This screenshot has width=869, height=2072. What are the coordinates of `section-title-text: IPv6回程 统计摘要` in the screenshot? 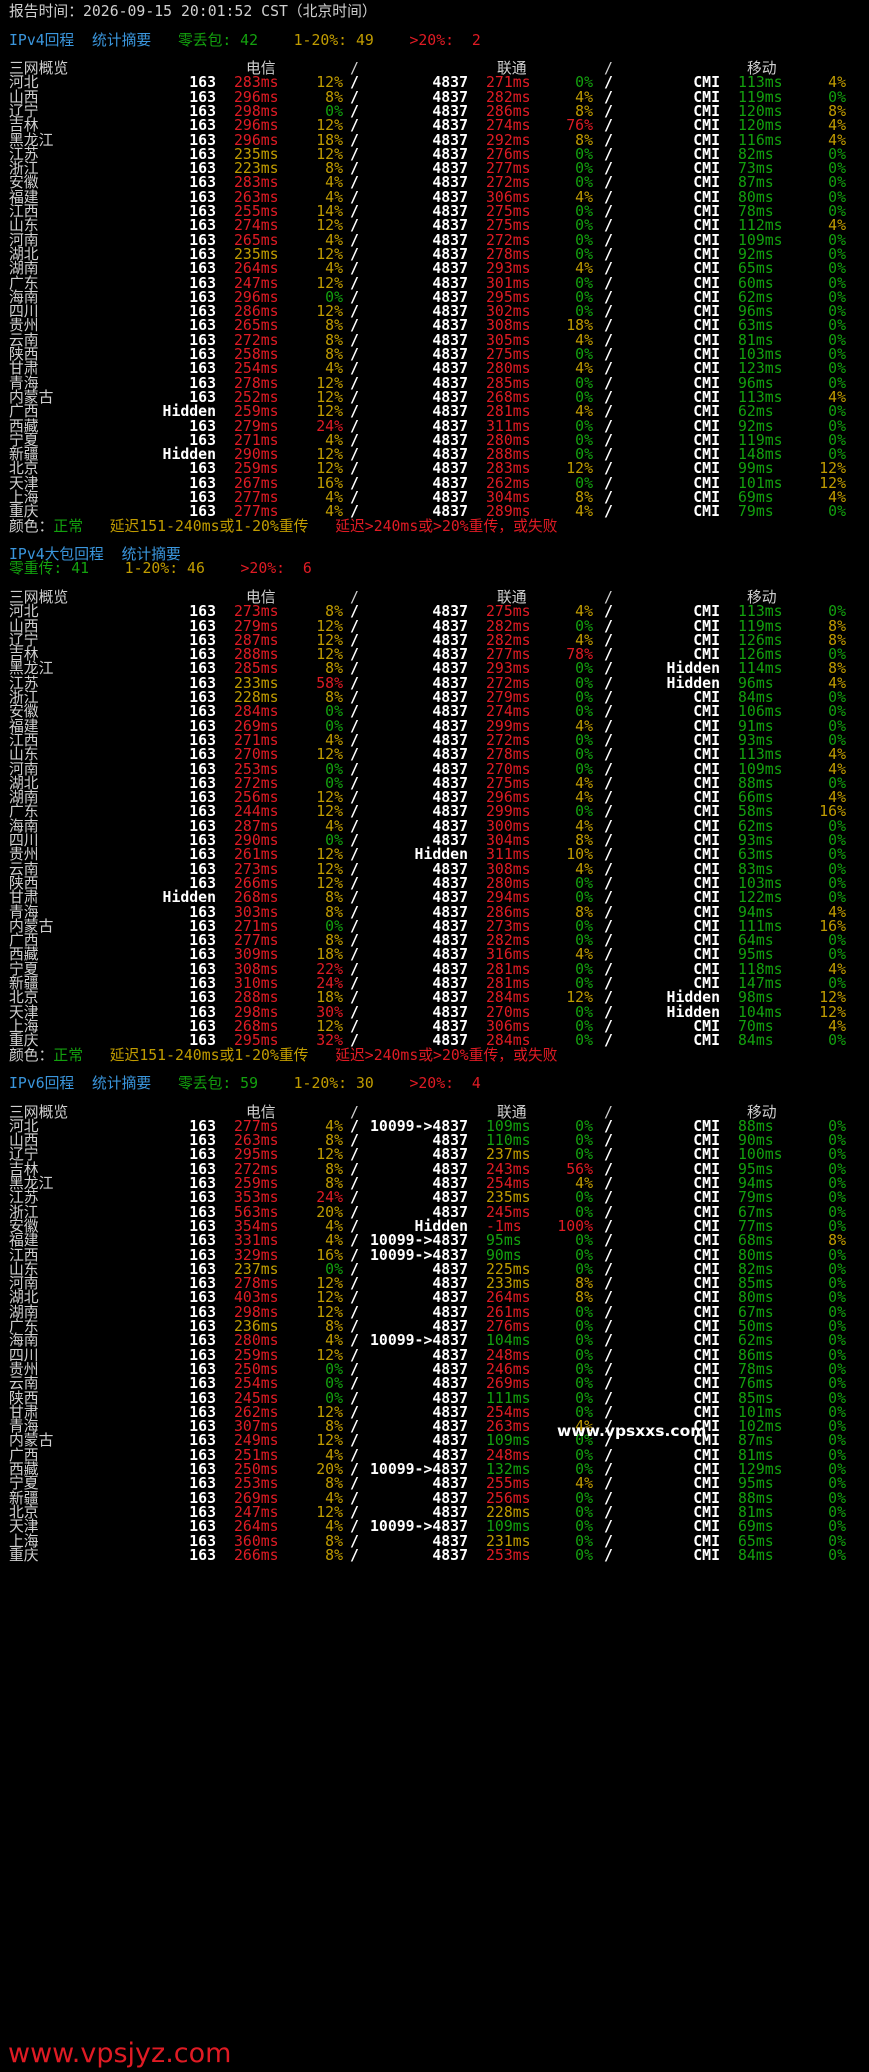 It's located at (80, 1083).